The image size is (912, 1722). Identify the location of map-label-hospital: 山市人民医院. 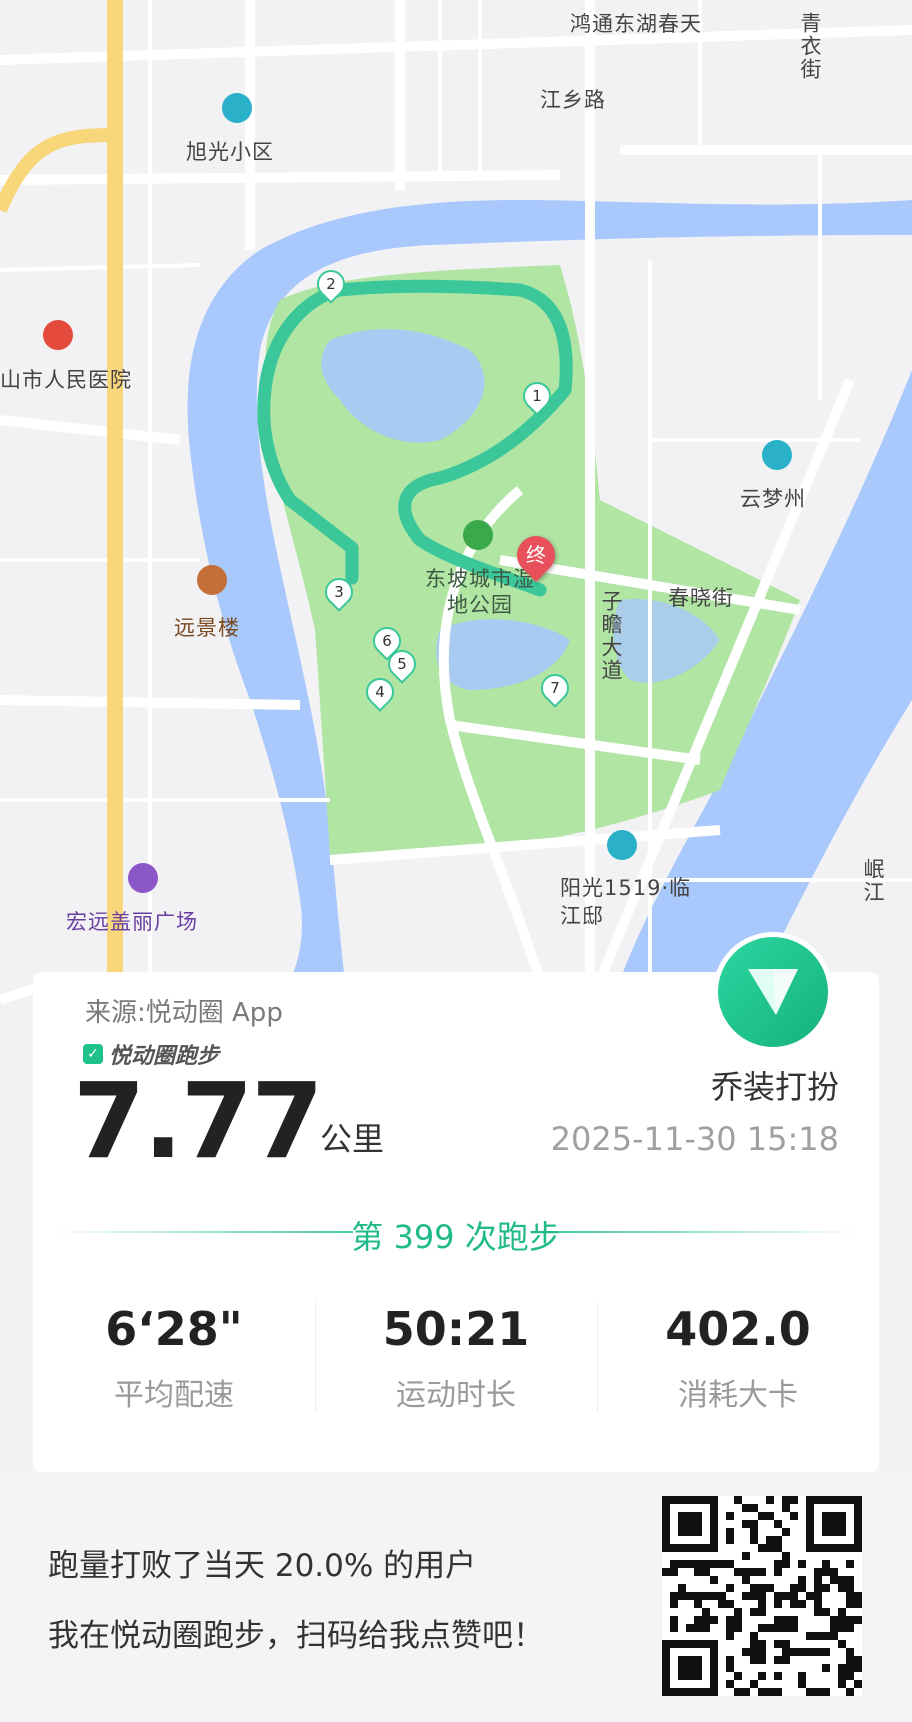
(66, 380).